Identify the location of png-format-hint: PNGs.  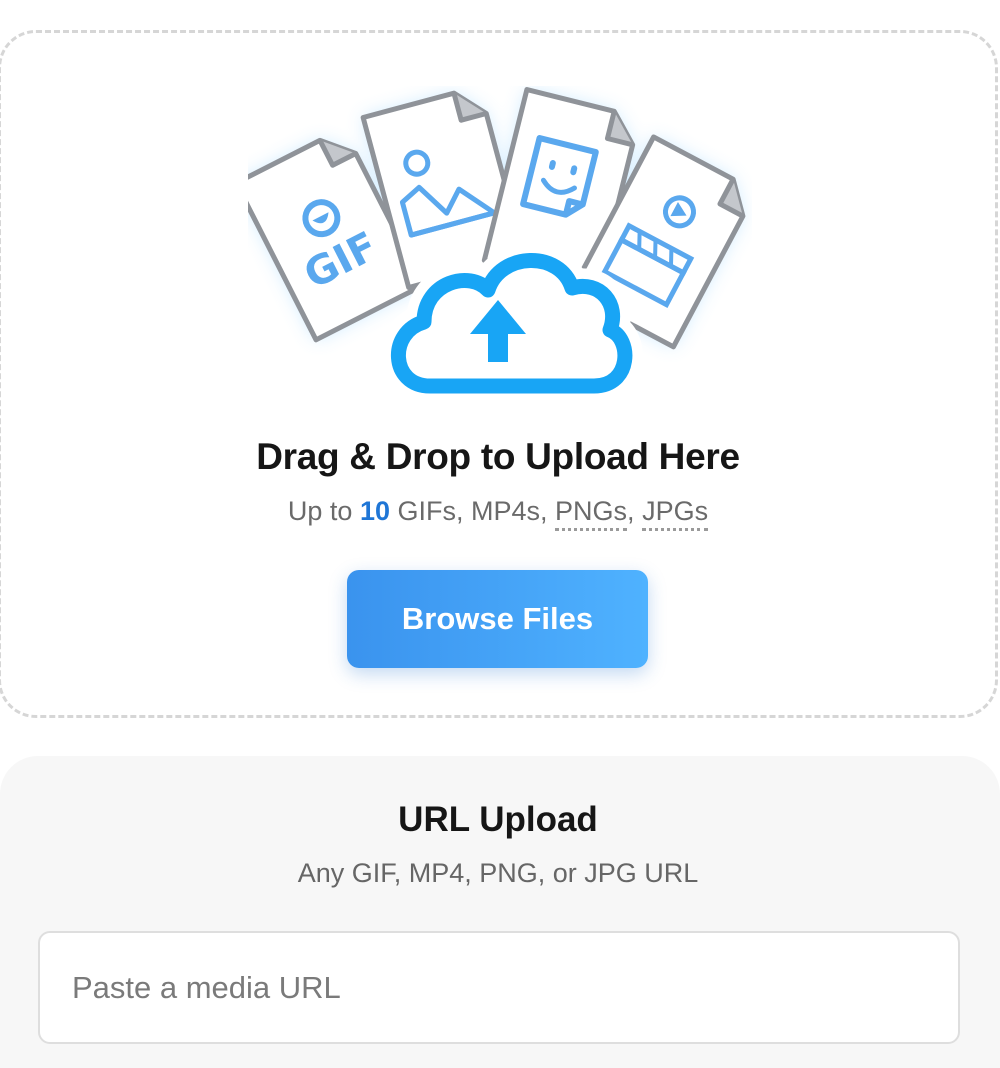
(591, 513).